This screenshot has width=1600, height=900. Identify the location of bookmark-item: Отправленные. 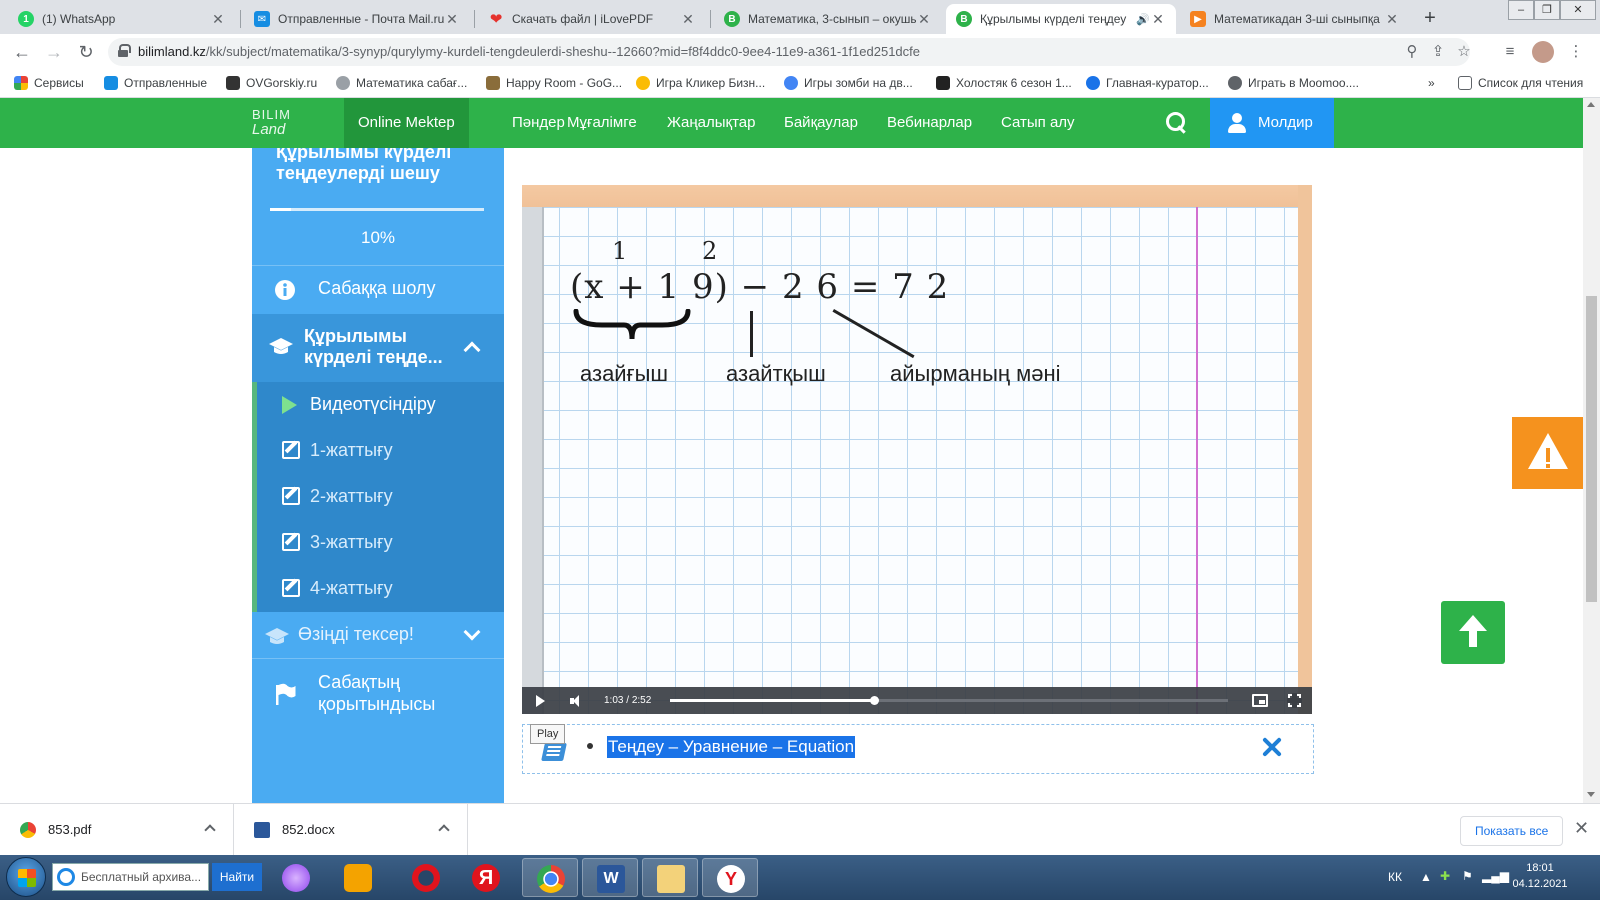
(155, 83).